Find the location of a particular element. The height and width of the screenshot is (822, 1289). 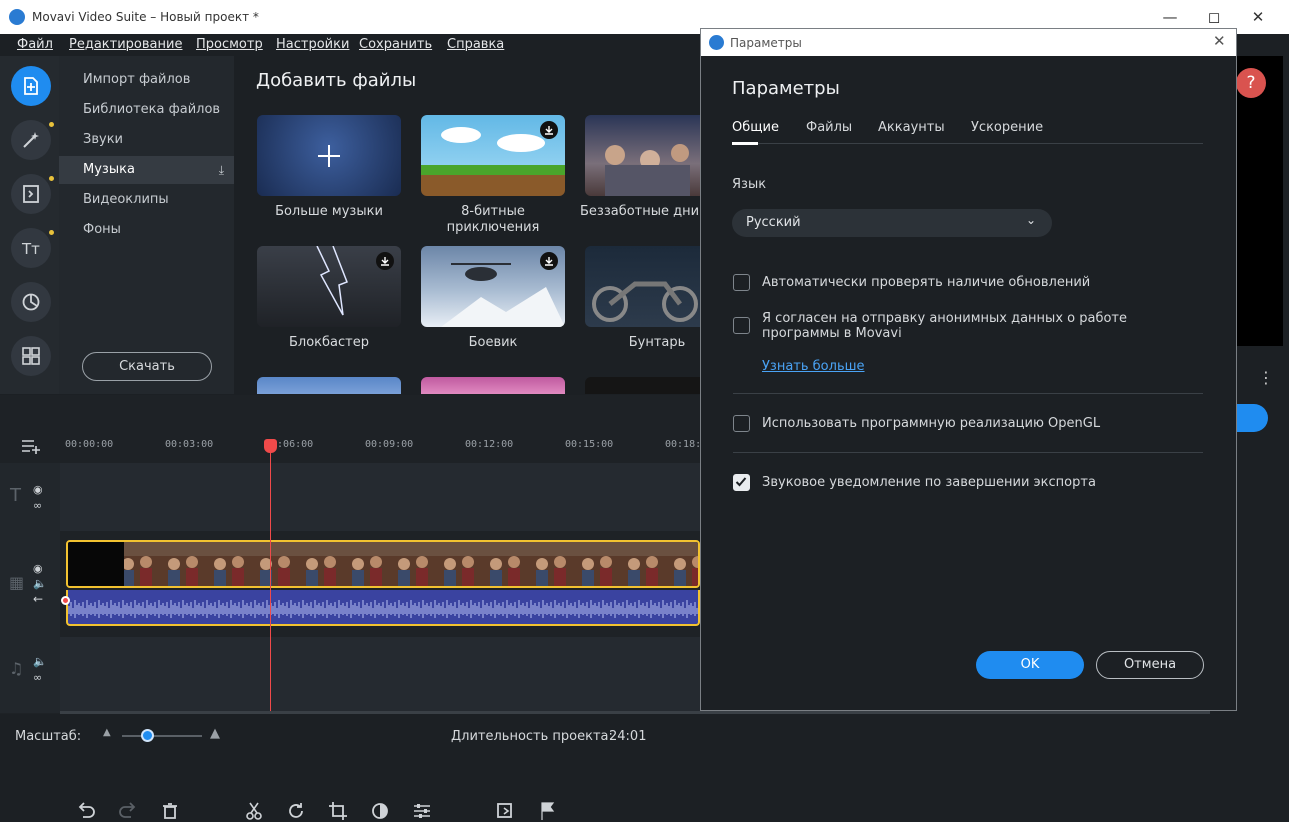

text-track is located at coordinates (380, 497).